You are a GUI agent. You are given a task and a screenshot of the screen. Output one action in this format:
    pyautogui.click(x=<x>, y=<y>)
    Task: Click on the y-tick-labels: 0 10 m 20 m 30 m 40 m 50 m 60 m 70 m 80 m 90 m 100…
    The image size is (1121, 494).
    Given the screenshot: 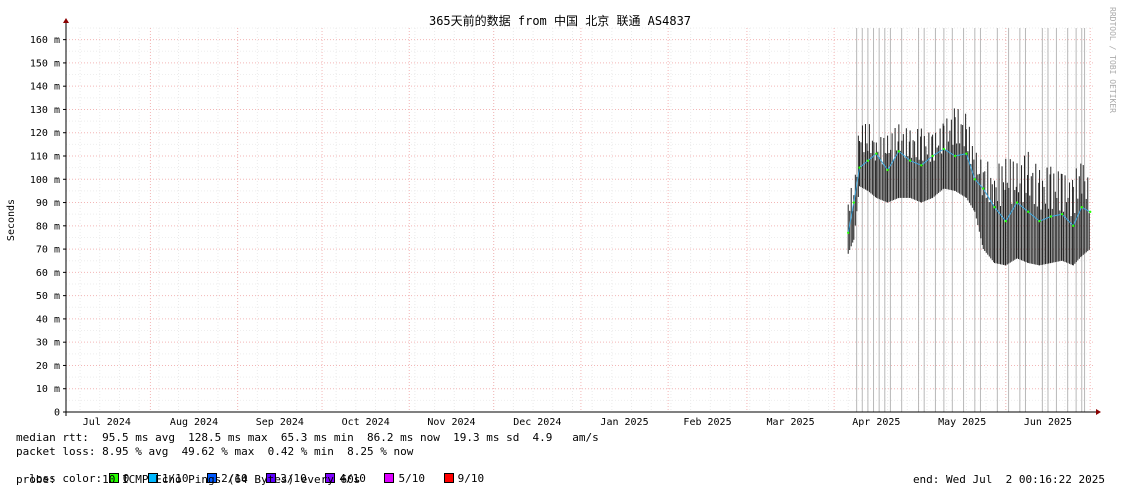 What is the action you would take?
    pyautogui.click(x=48, y=227)
    